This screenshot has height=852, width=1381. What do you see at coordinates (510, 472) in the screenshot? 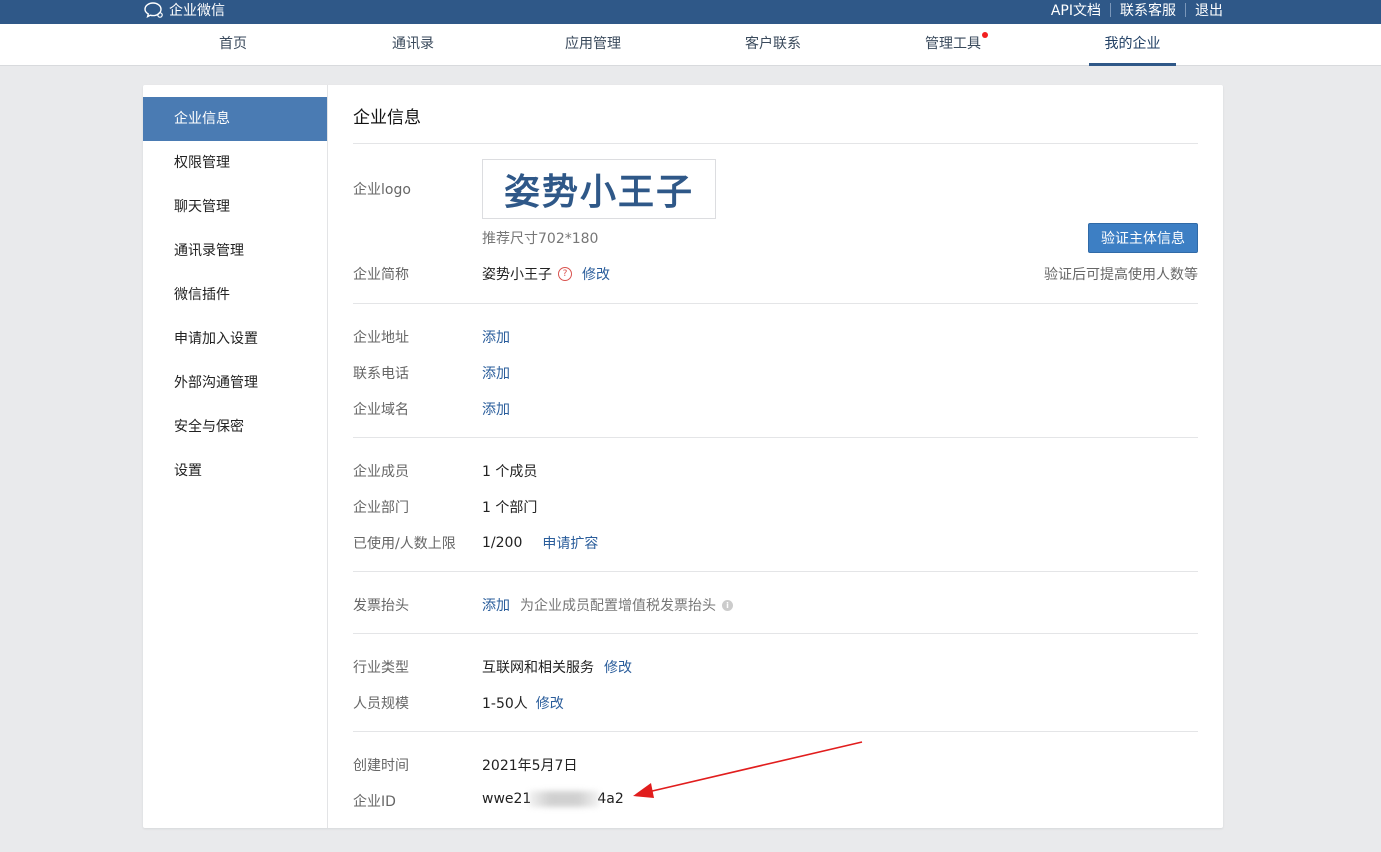
I see `members-value: 1 个成员` at bounding box center [510, 472].